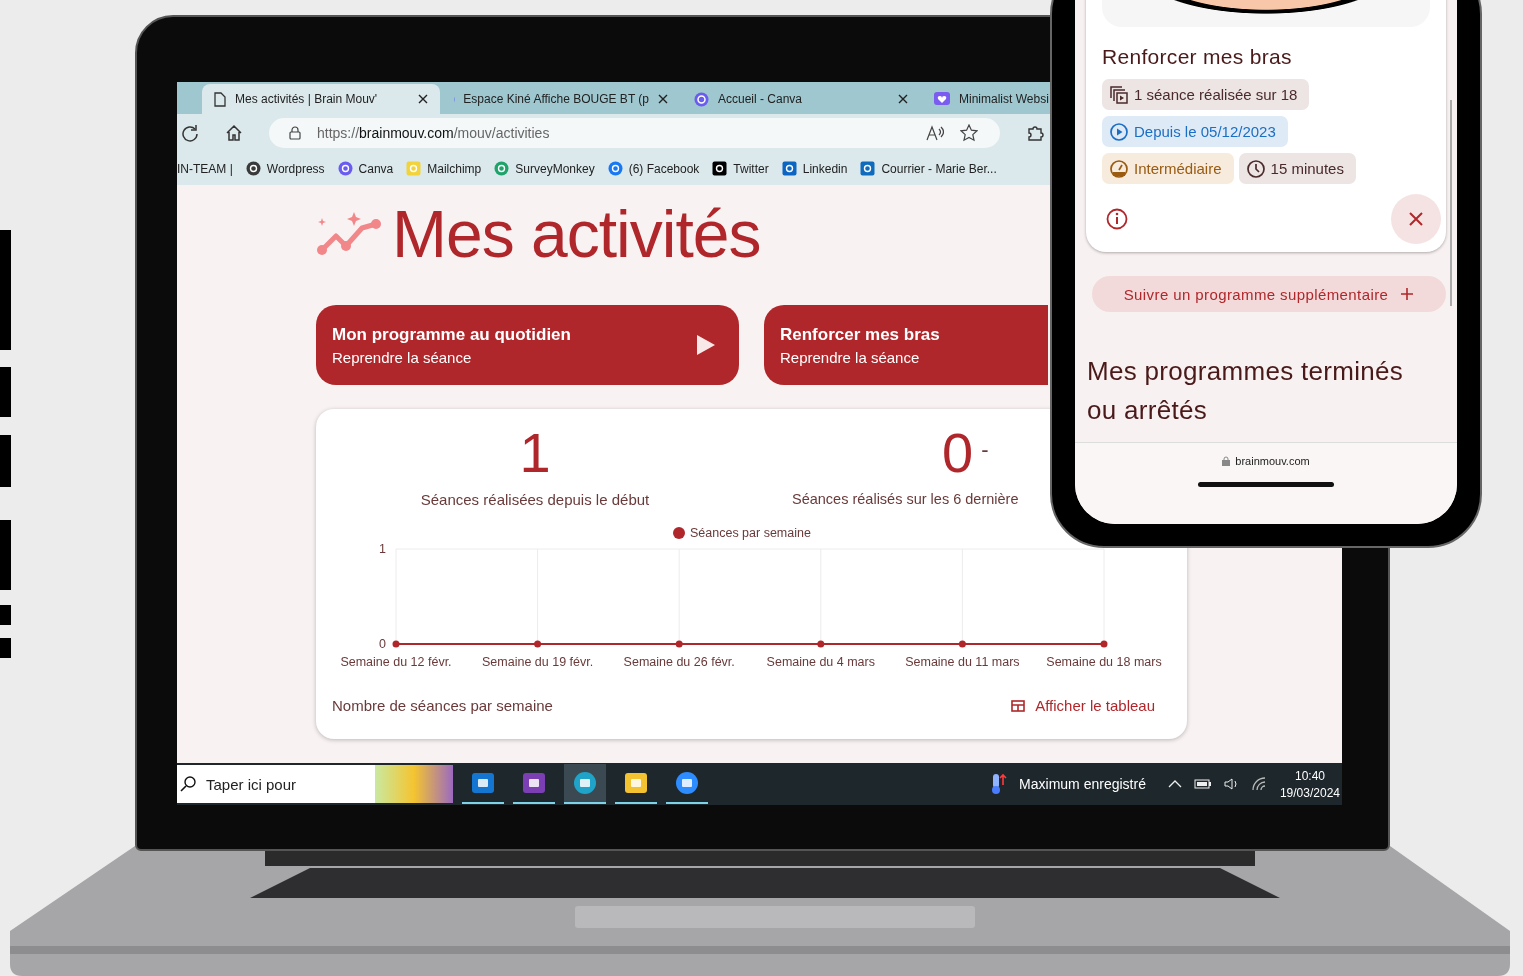 This screenshot has width=1523, height=976. What do you see at coordinates (1255, 168) in the screenshot?
I see `clock-icon` at bounding box center [1255, 168].